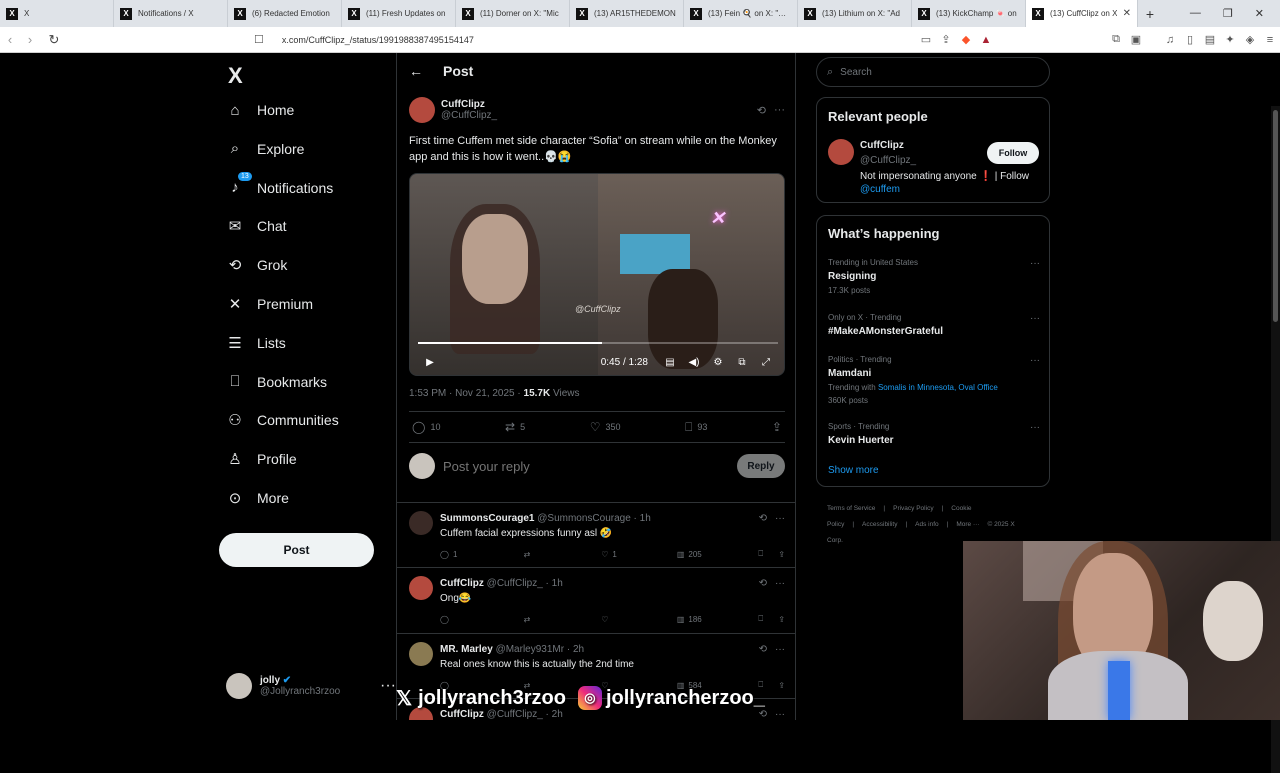 This screenshot has height=773, width=1280. I want to click on browser-tab: XX, so click(57, 13).